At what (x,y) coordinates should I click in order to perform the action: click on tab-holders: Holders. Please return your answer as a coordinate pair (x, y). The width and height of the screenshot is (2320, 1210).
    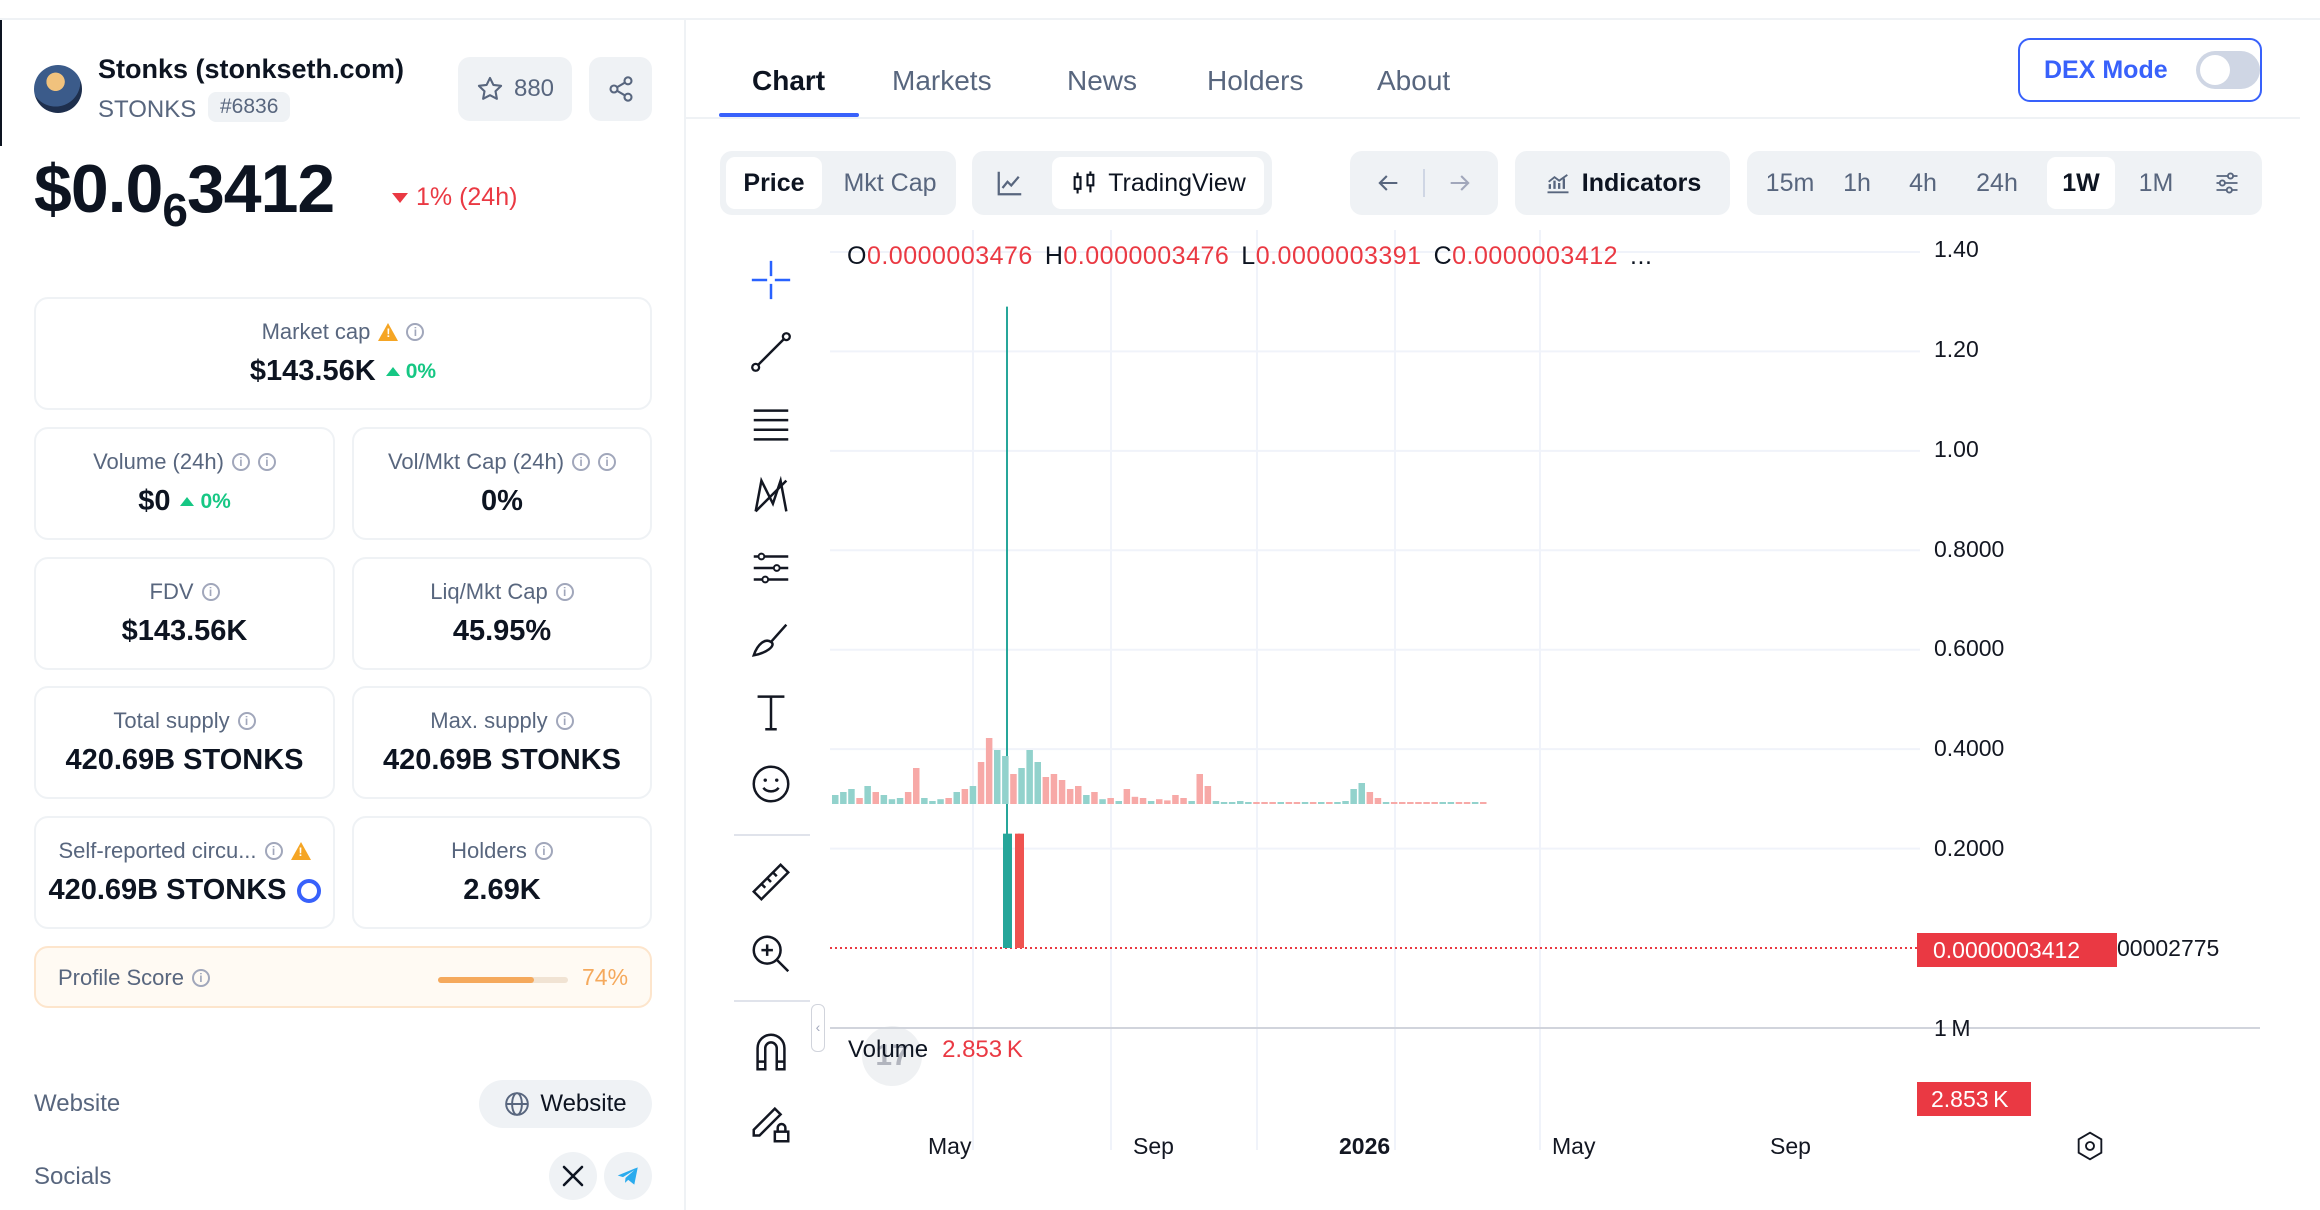
    Looking at the image, I should click on (1255, 81).